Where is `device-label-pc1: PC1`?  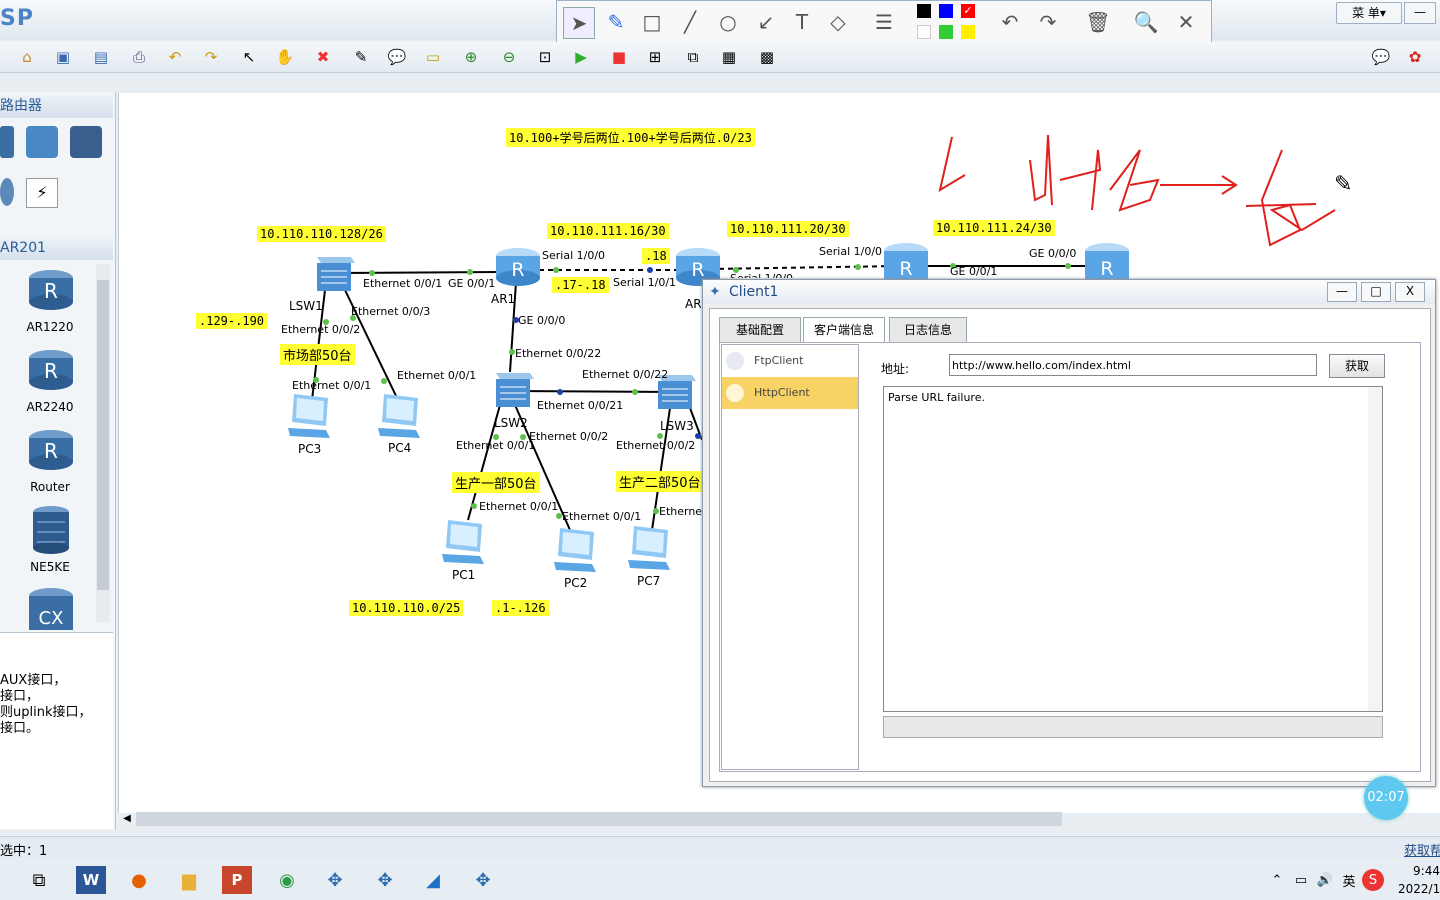 device-label-pc1: PC1 is located at coordinates (464, 575).